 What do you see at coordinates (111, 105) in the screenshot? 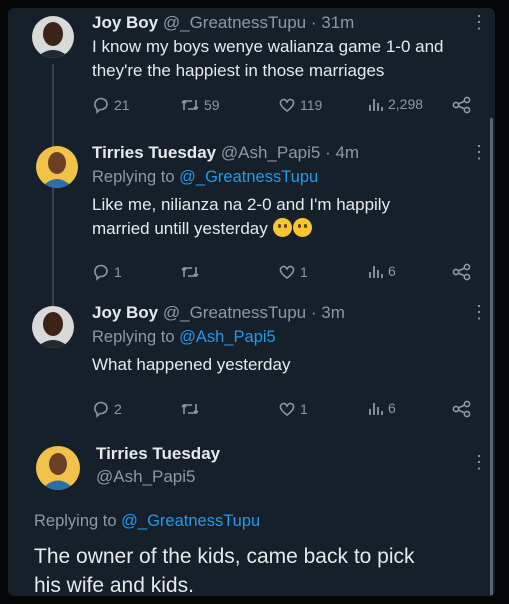
I see `reply-button: 21` at bounding box center [111, 105].